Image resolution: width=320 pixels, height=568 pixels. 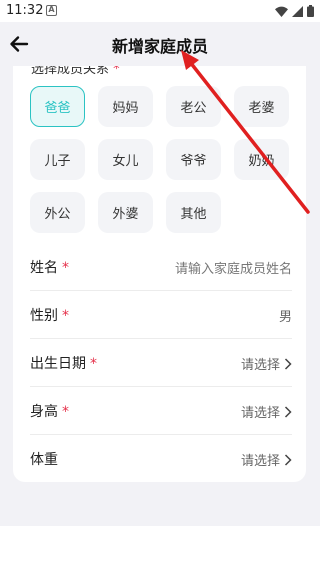 I want to click on height-label: 身高 *, so click(x=49, y=411).